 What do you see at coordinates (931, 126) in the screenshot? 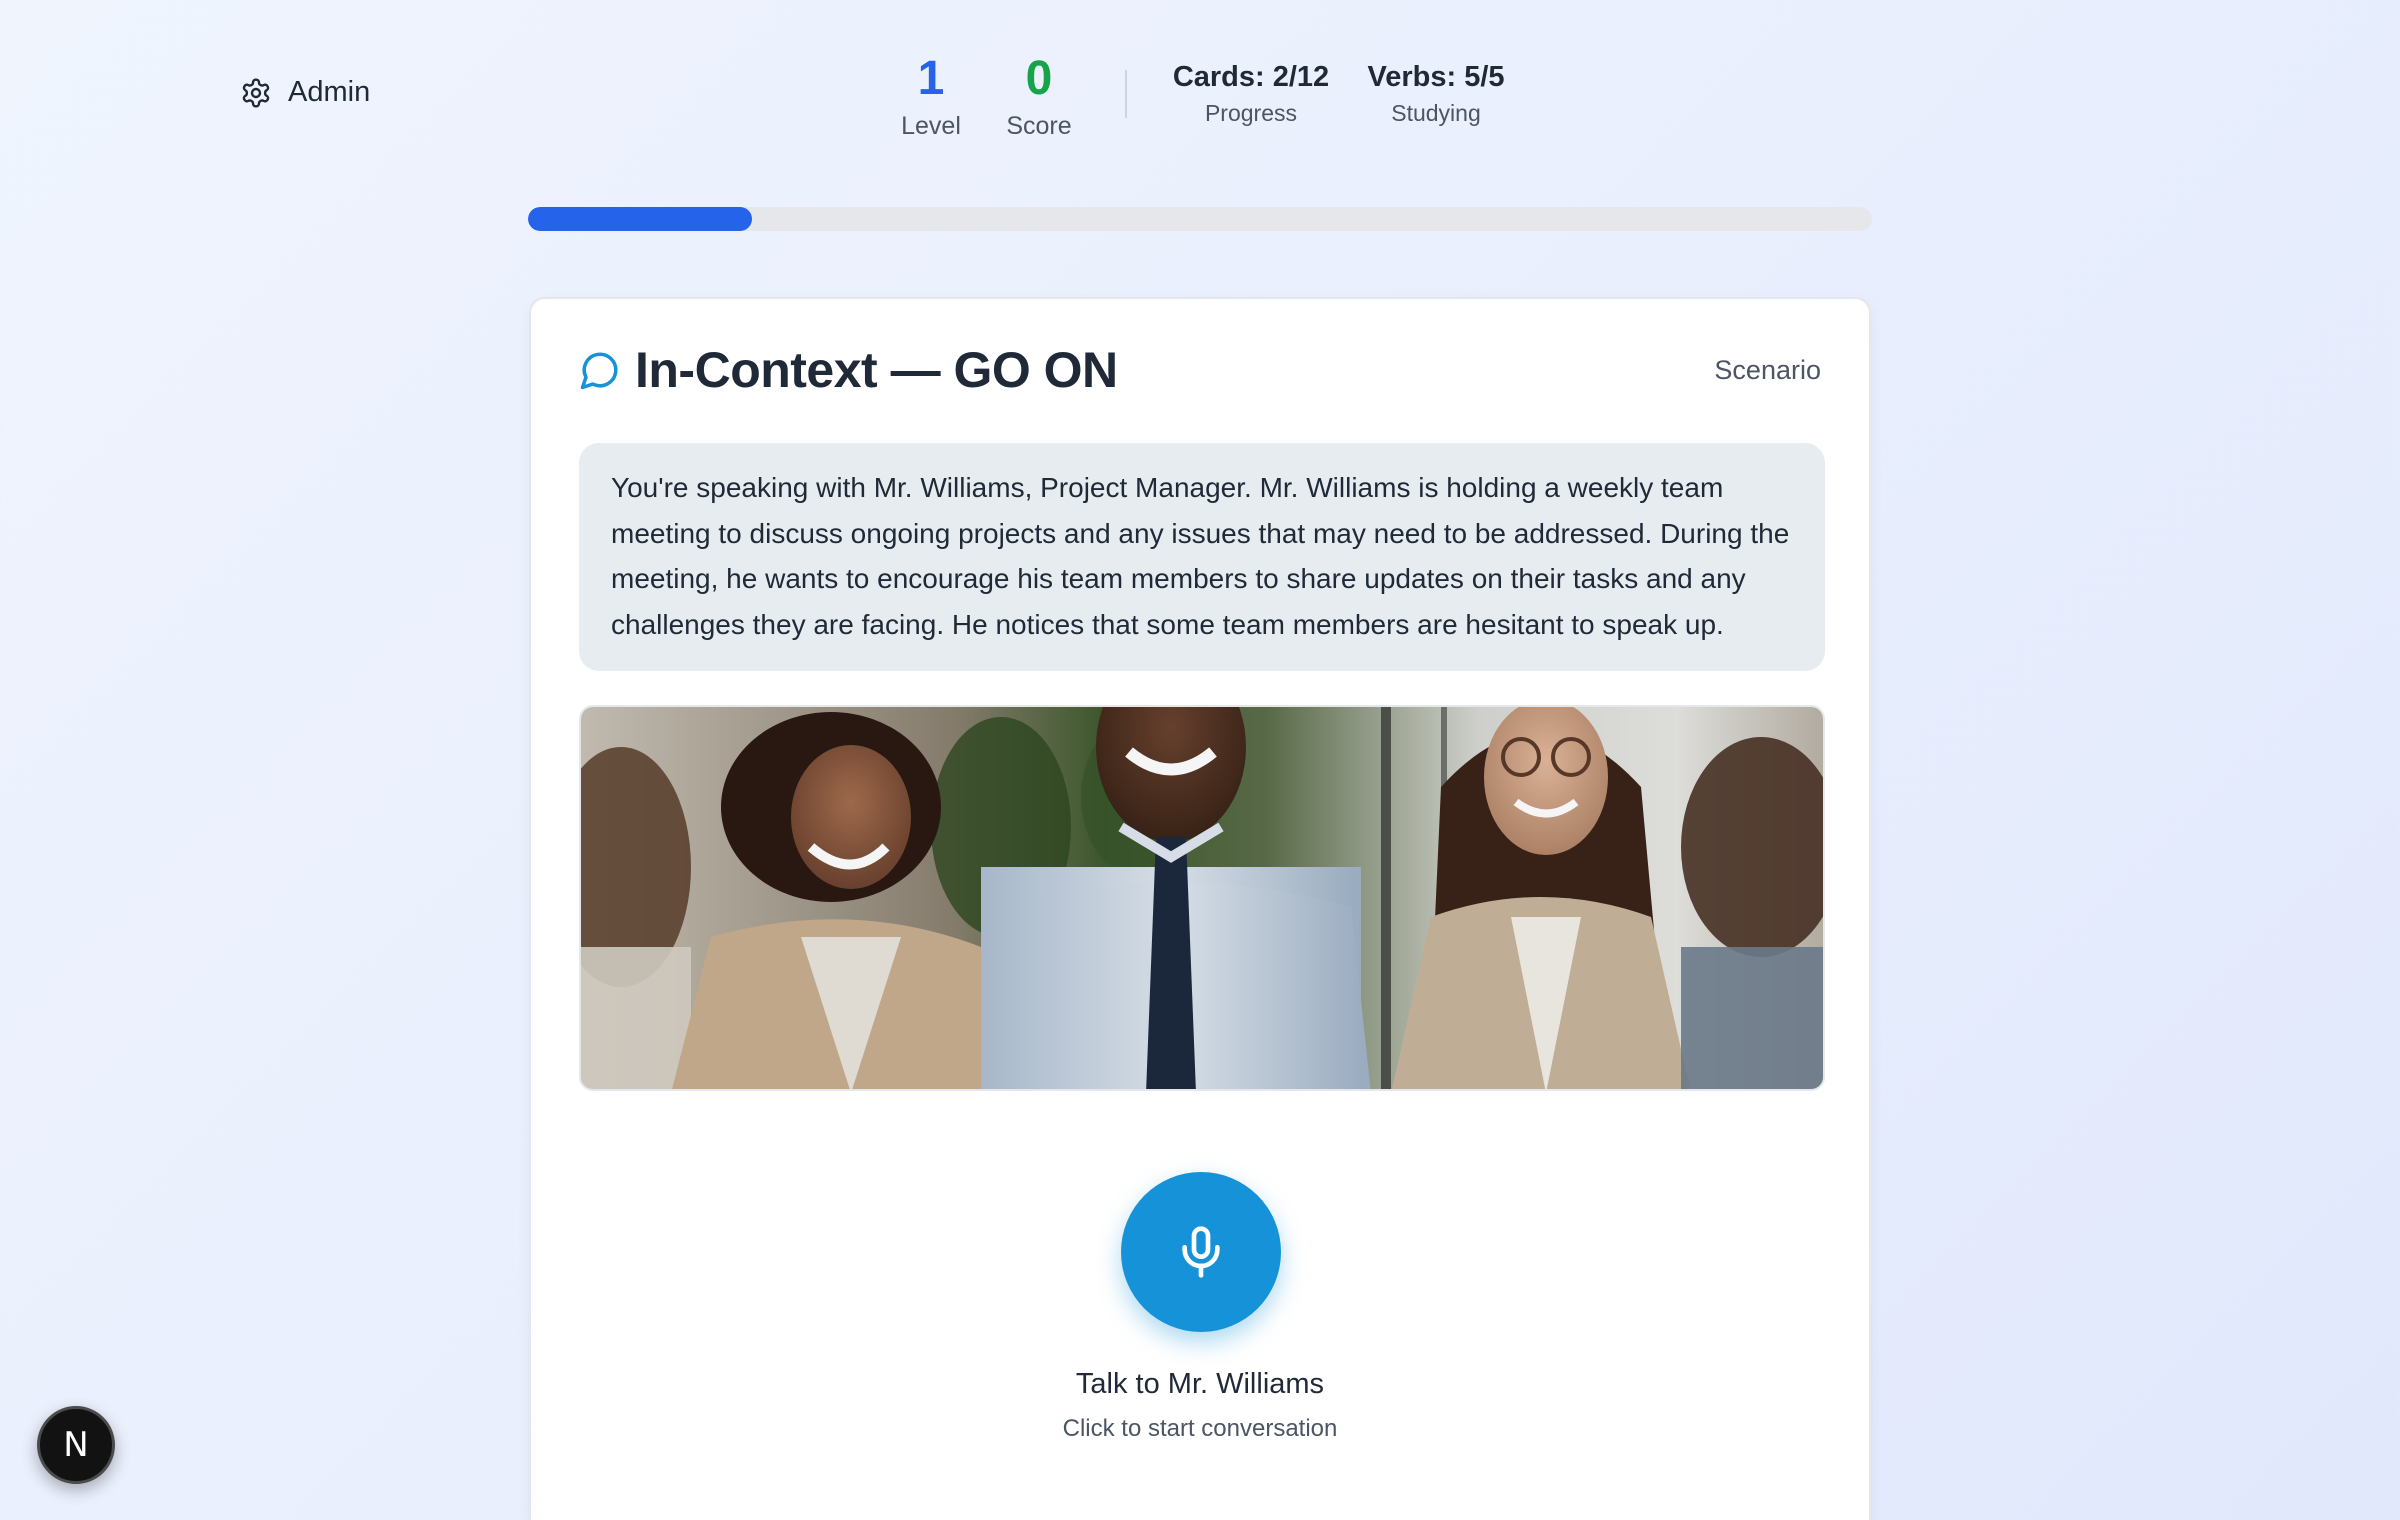
I see `level-label: Level` at bounding box center [931, 126].